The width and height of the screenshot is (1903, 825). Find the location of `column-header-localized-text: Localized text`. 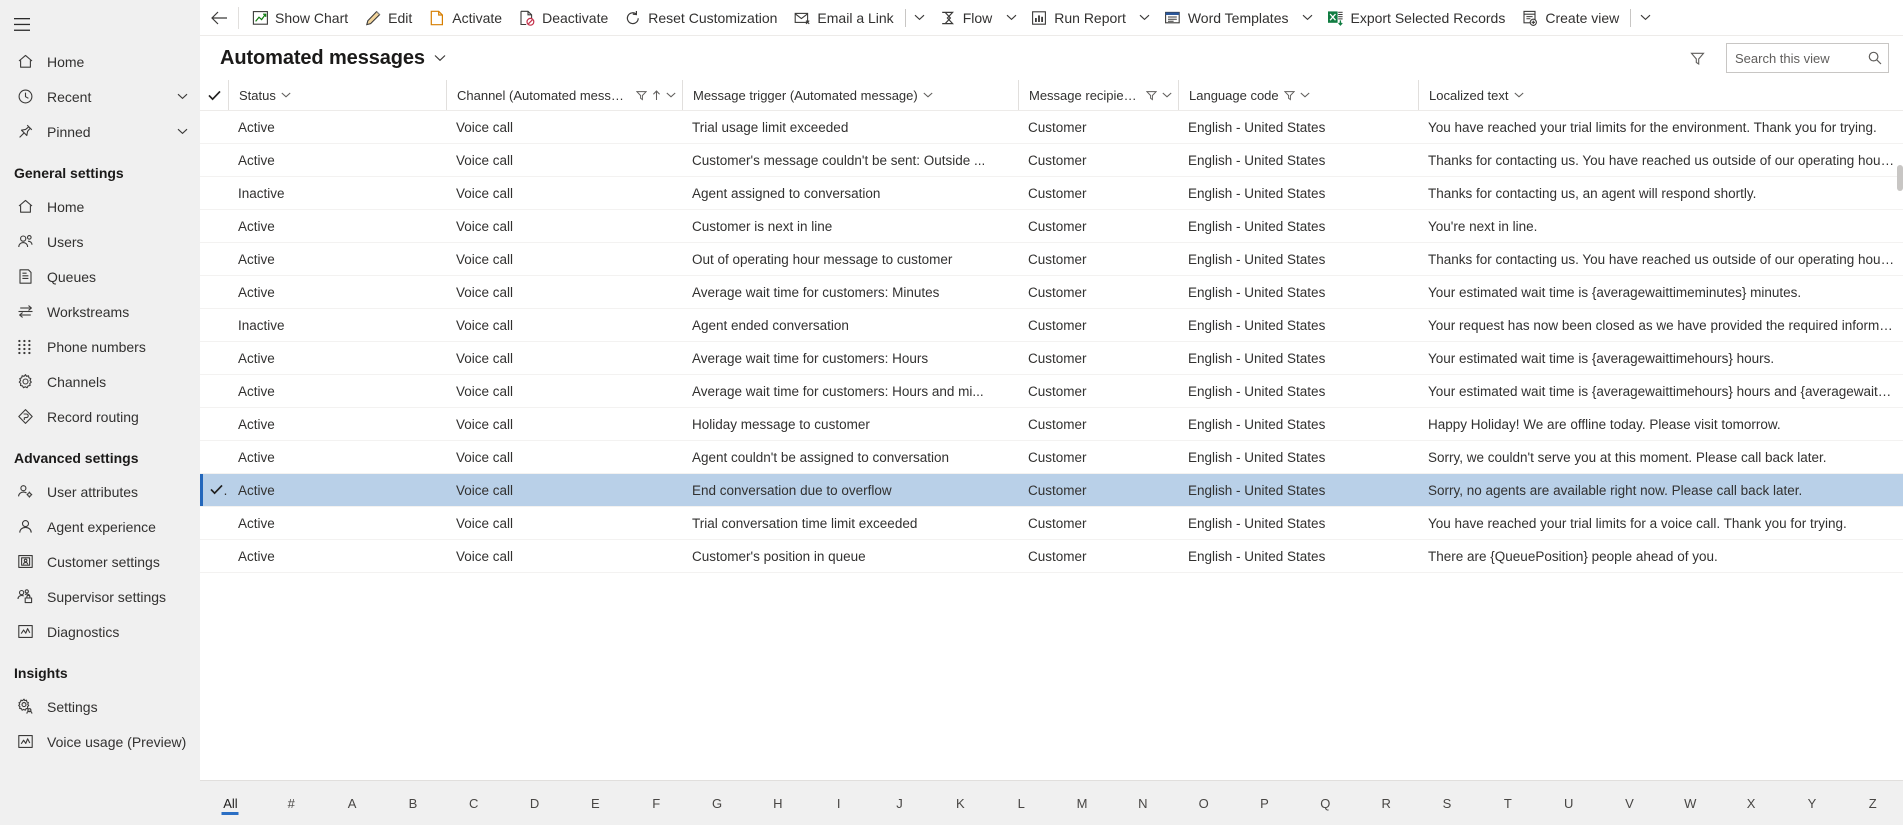

column-header-localized-text: Localized text is located at coordinates (1660, 95).